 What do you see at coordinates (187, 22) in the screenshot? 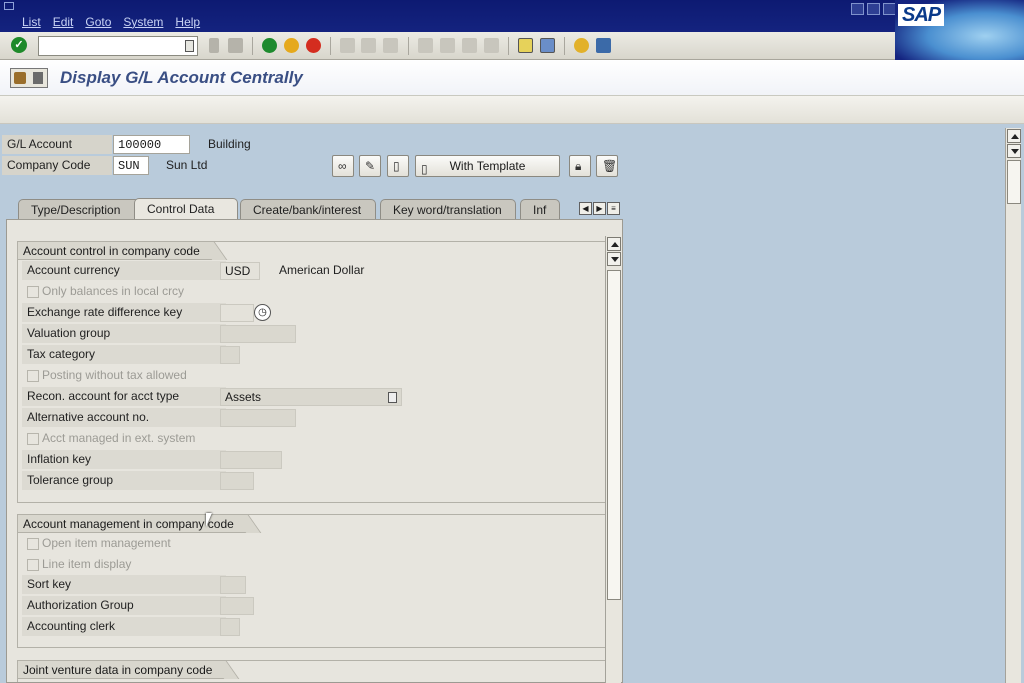
I see `menu-help: Help` at bounding box center [187, 22].